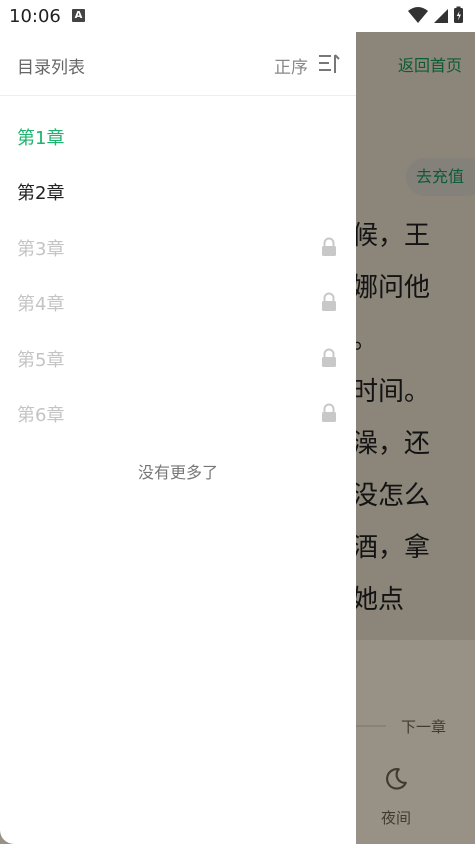 This screenshot has width=475, height=844. What do you see at coordinates (329, 64) in the screenshot?
I see `sort-icon` at bounding box center [329, 64].